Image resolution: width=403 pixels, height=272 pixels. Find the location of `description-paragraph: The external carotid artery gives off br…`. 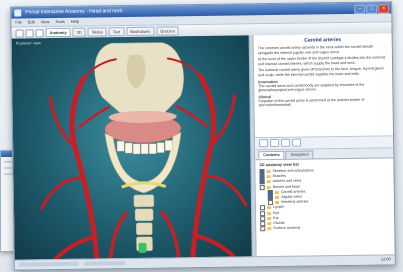

description-paragraph: The external carotid artery gives off br… is located at coordinates (321, 72).